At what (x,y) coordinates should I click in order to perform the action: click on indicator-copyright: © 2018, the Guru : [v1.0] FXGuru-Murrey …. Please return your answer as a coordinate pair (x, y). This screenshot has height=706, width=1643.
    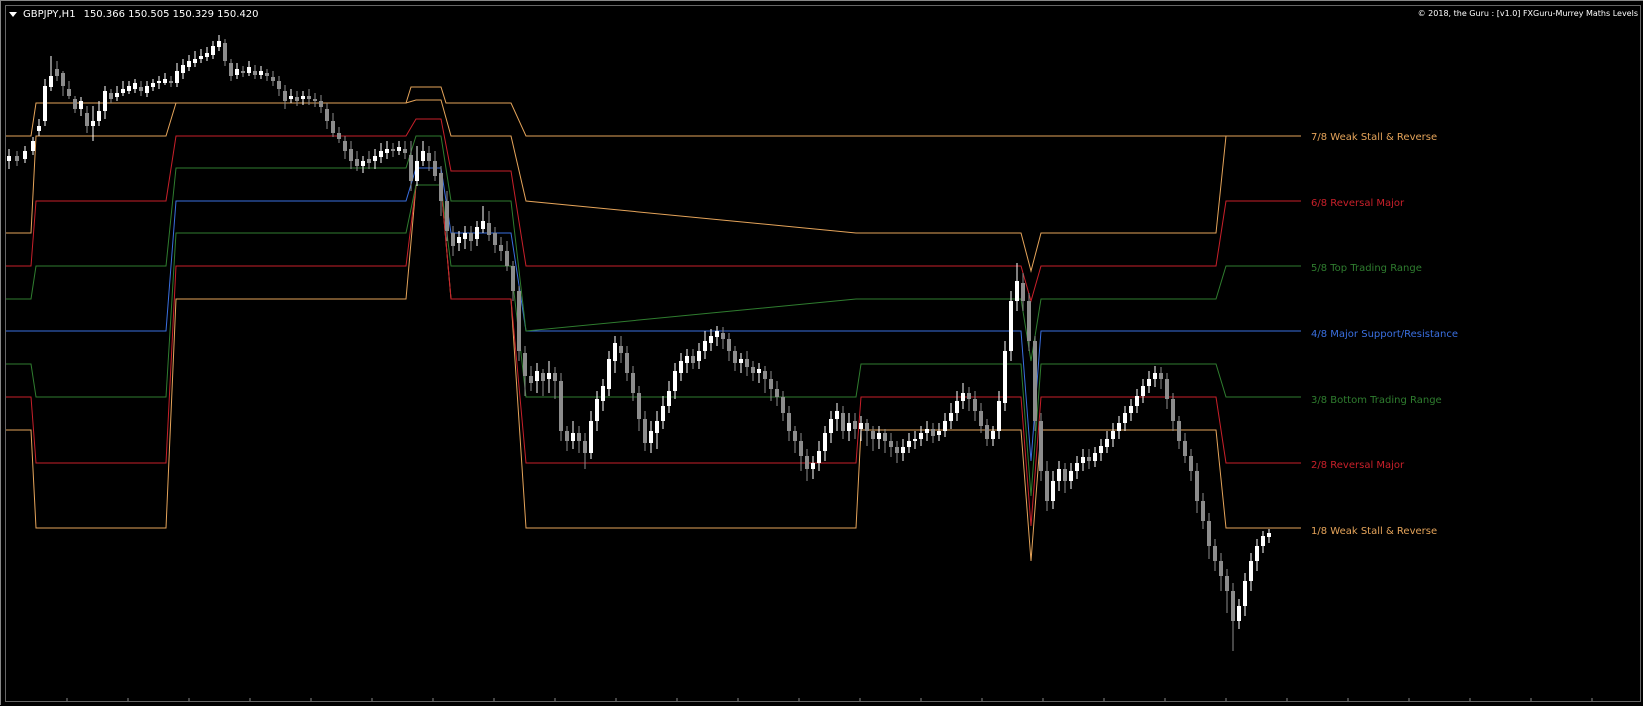
    Looking at the image, I should click on (1527, 13).